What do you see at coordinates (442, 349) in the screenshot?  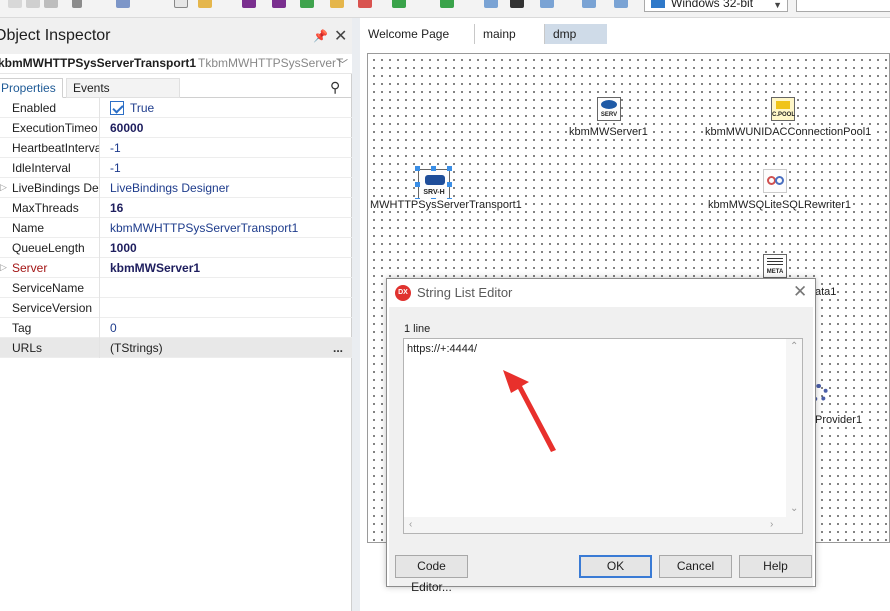 I see `string-list-text: https://+:4444/` at bounding box center [442, 349].